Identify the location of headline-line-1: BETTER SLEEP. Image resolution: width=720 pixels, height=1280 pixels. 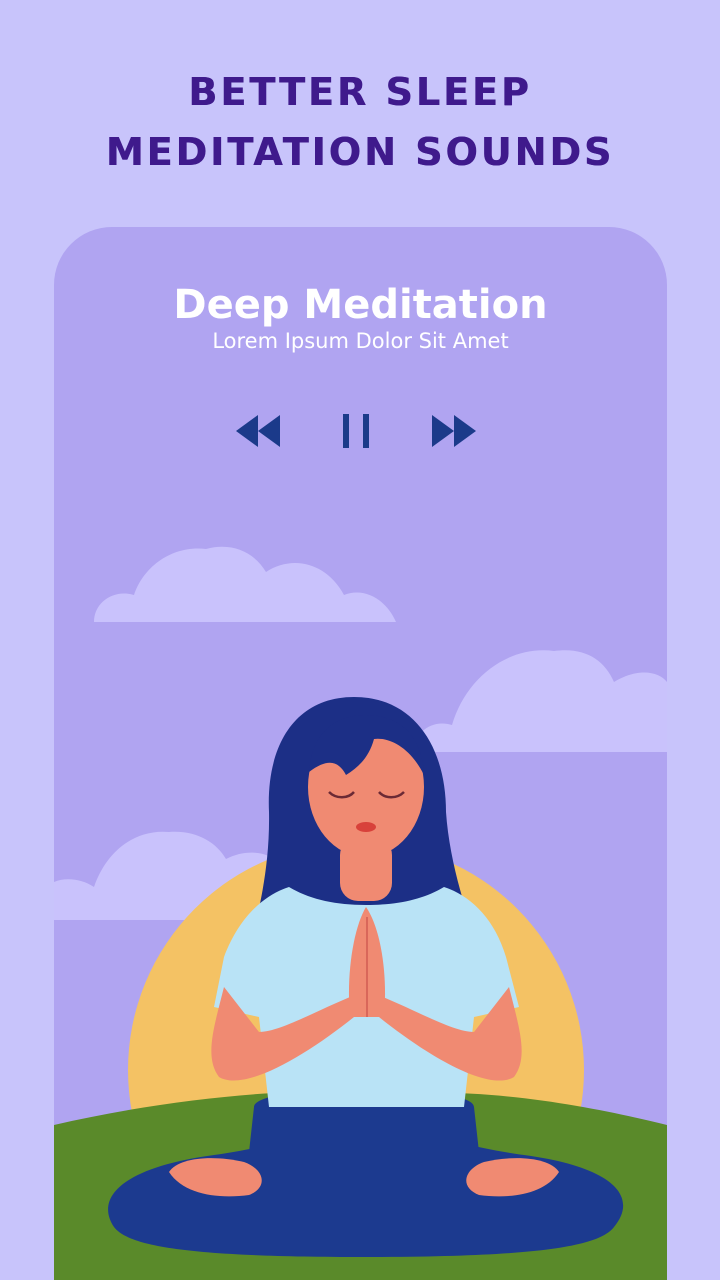
(360, 92).